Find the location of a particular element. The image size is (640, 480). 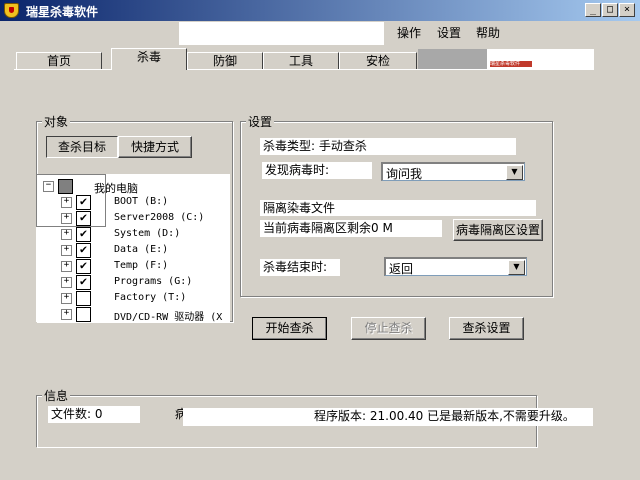

tree-drive-row: + ✔ BOOT (B:) is located at coordinates (133, 202).